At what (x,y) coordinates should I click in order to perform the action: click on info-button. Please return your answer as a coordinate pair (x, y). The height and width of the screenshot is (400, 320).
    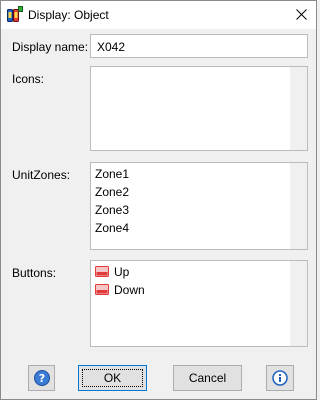
    Looking at the image, I should click on (280, 378).